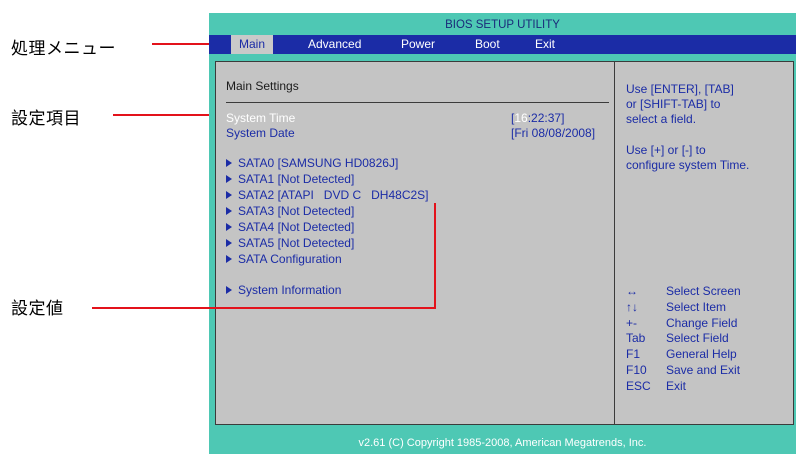 This screenshot has width=796, height=458. I want to click on callout-values-line-horizontal, so click(264, 308).